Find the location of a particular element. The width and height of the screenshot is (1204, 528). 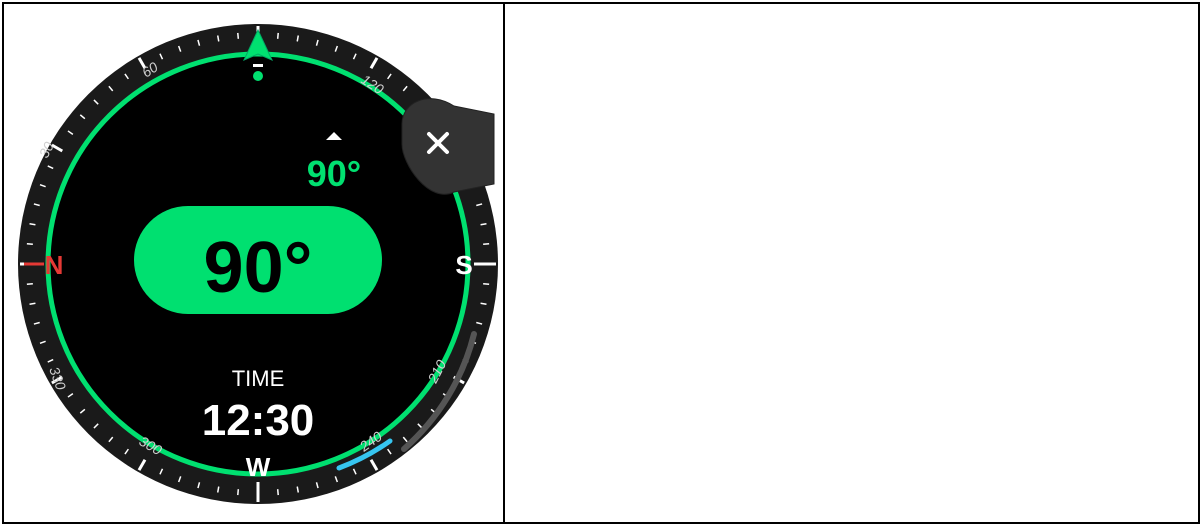

west-label: W is located at coordinates (258, 467).